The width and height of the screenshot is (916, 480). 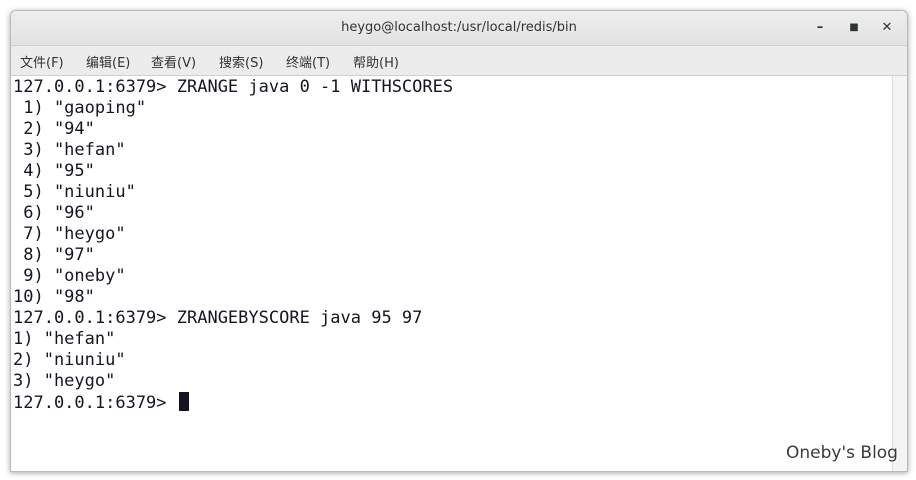 What do you see at coordinates (173, 61) in the screenshot?
I see `menu-view: 查看(V)` at bounding box center [173, 61].